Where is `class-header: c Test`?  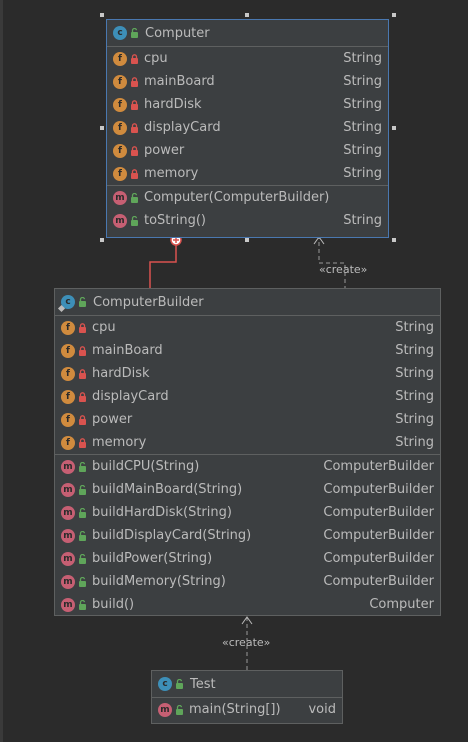
class-header: c Test is located at coordinates (247, 684).